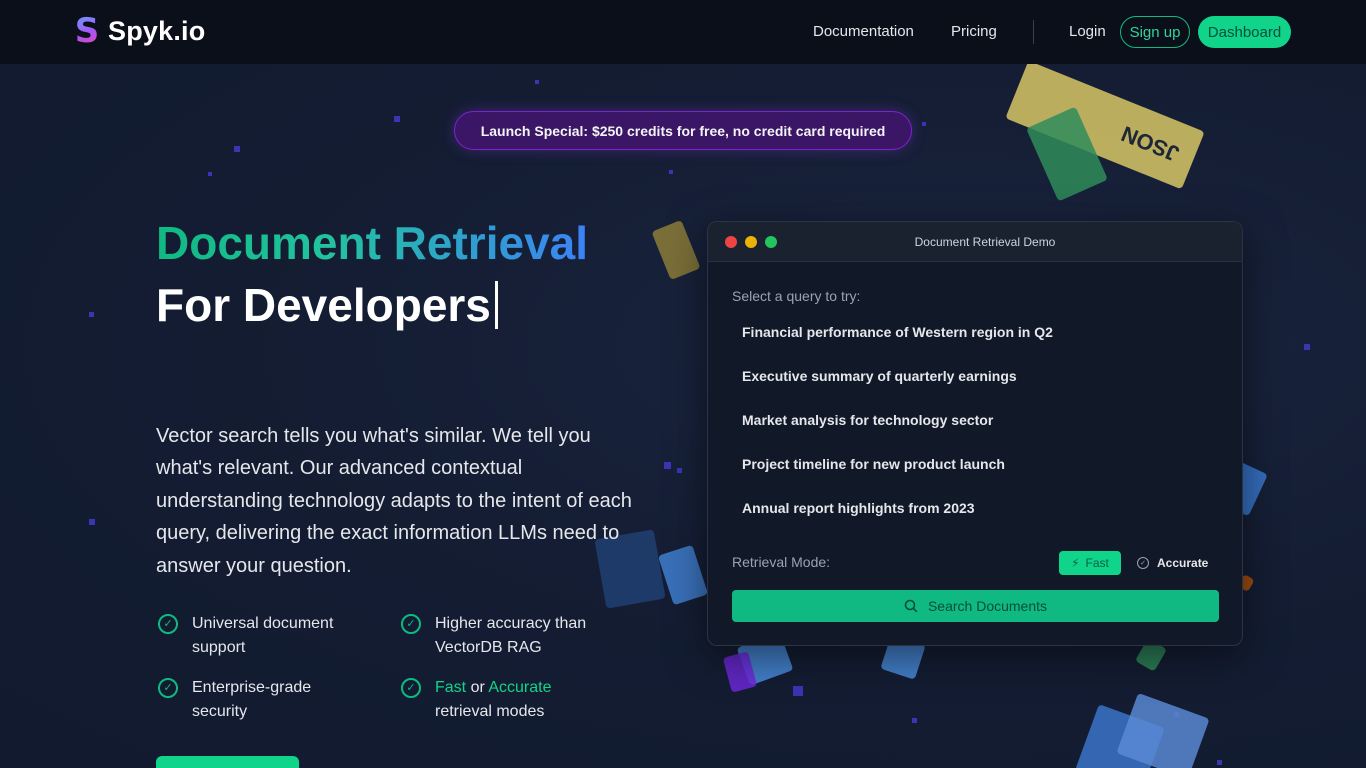 The image size is (1366, 768). I want to click on feature-accurate-word: Accurate, so click(520, 687).